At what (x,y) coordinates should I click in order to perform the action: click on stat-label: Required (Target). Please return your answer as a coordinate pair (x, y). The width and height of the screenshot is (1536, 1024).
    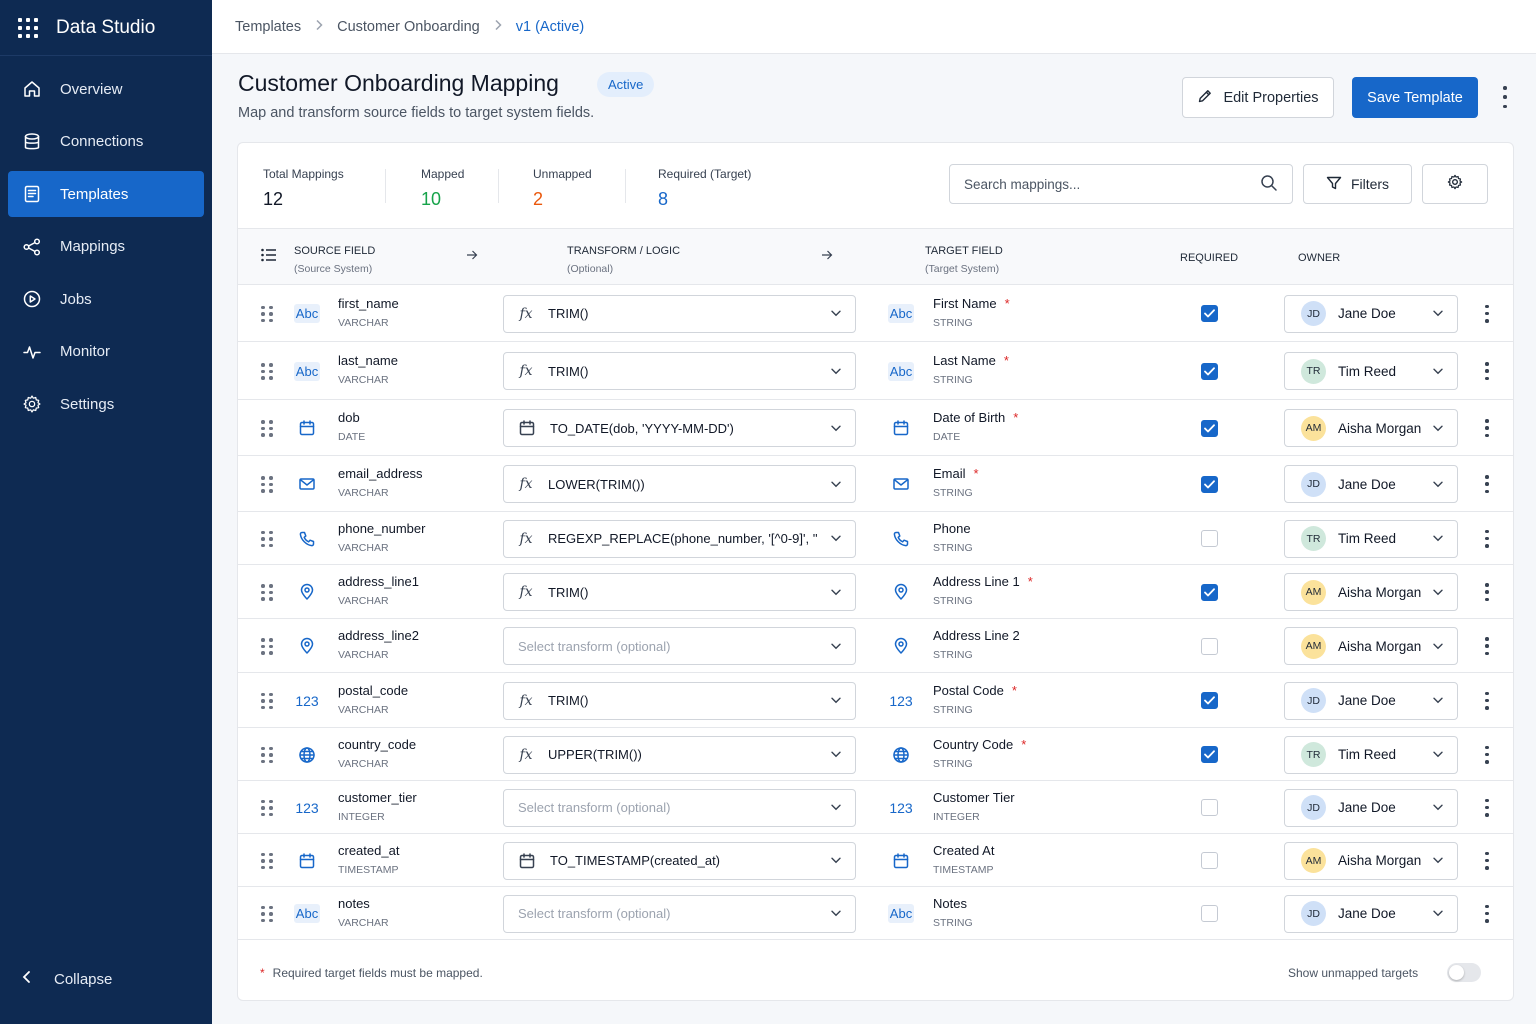
    Looking at the image, I should click on (705, 174).